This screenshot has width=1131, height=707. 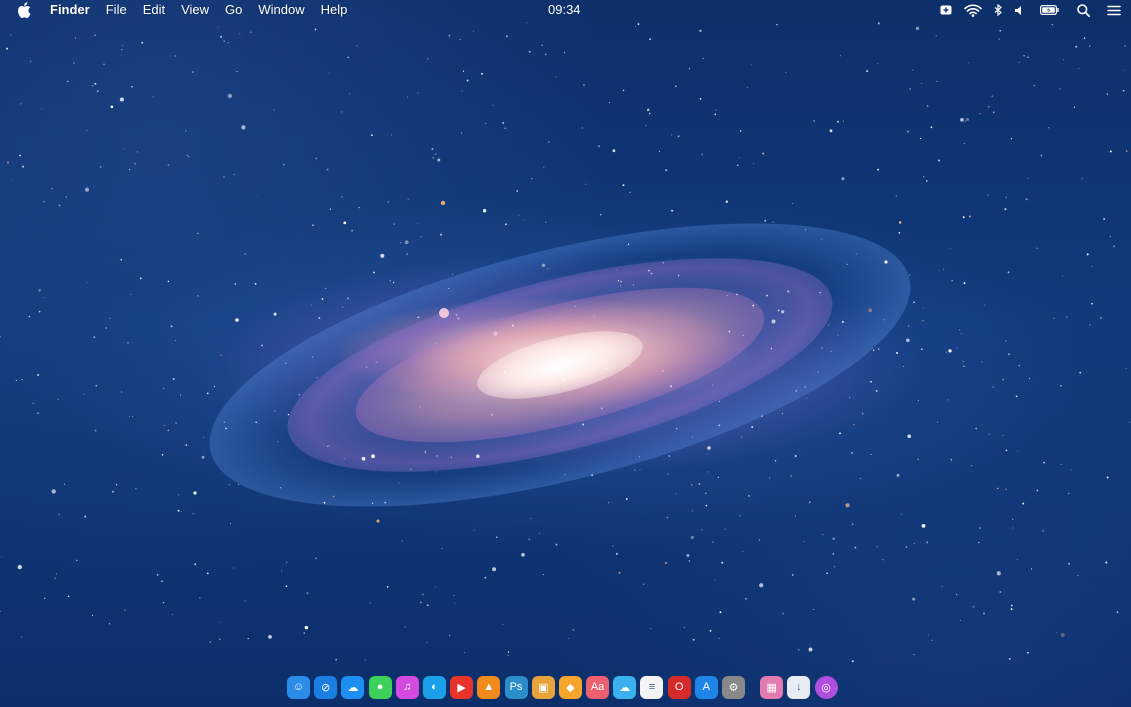 I want to click on menu-help: Help, so click(x=334, y=10).